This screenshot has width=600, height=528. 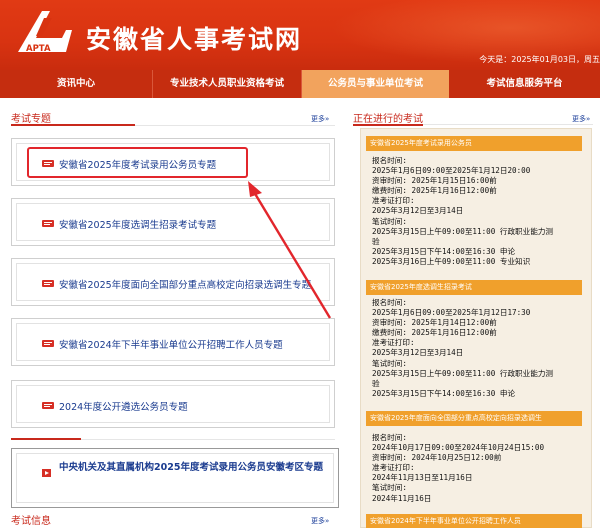 What do you see at coordinates (474, 521) in the screenshot?
I see `exam-header-public-institutions: 安徽省2024年下半年事业单位公开招聘工作人员` at bounding box center [474, 521].